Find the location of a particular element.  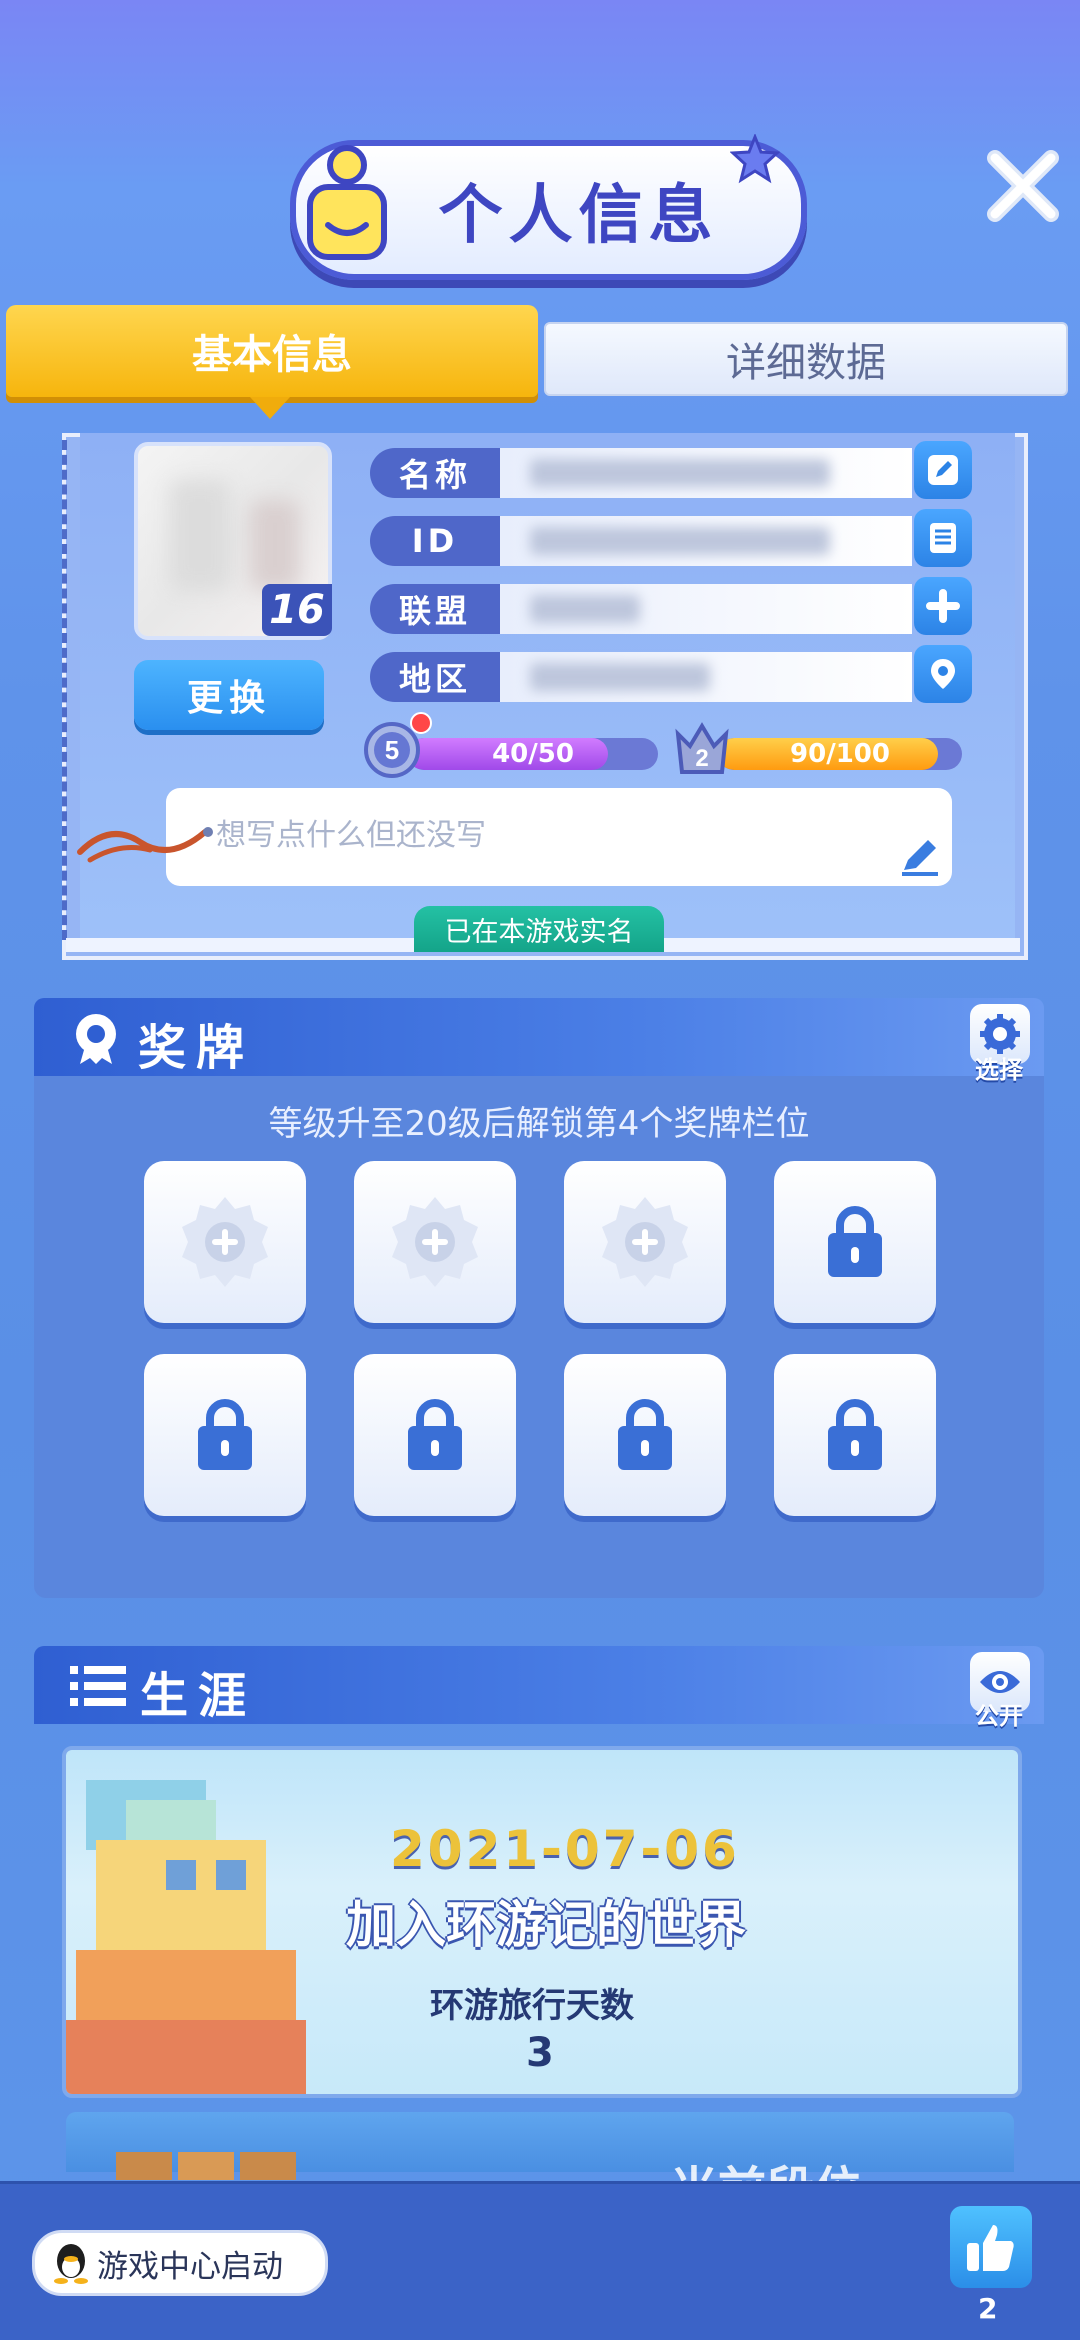

field-label-id: ID is located at coordinates (435, 541).